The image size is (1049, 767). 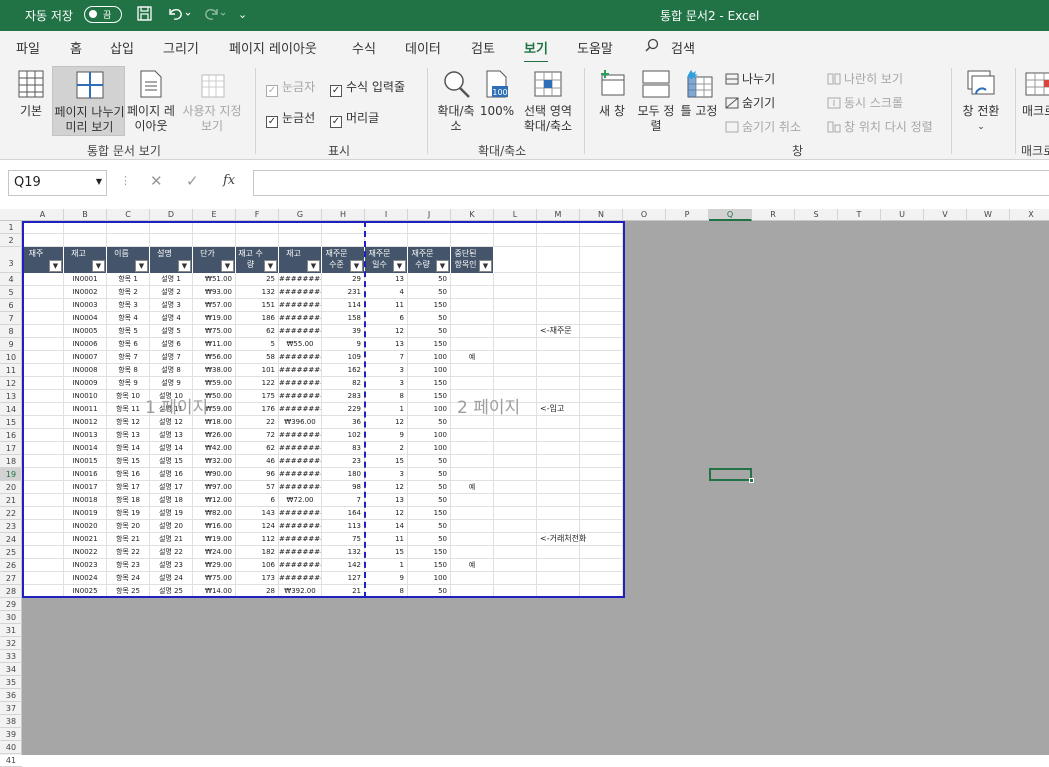 I want to click on chevron-down-icon: ▼, so click(x=99, y=181).